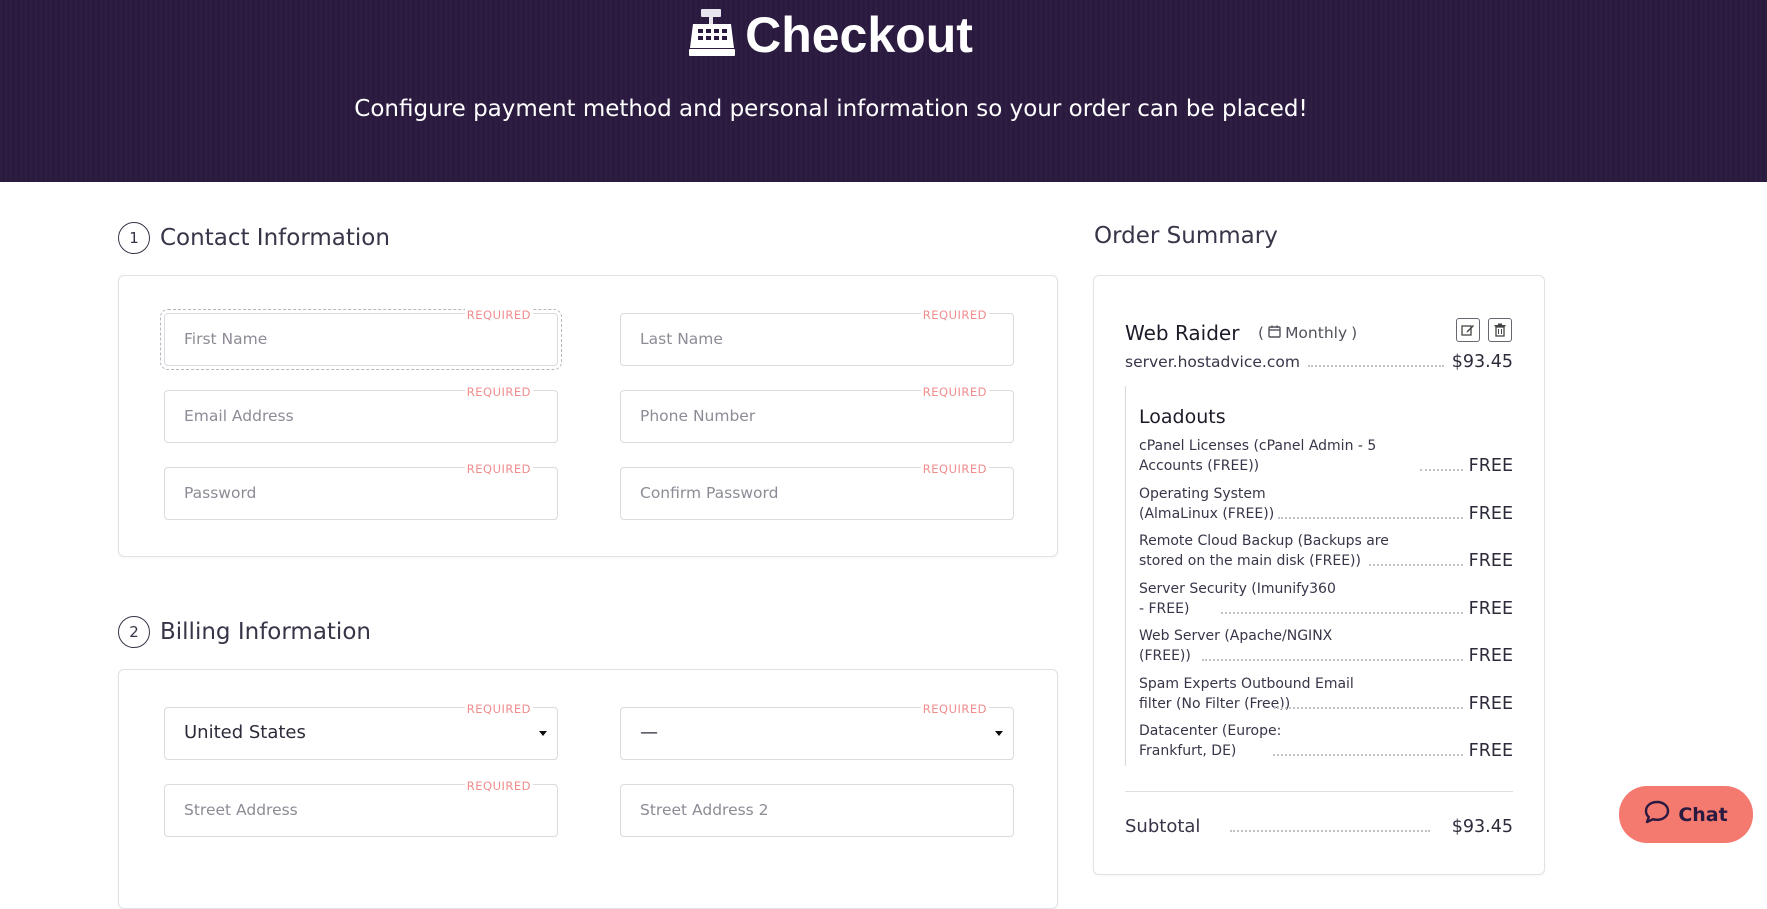 This screenshot has height=909, width=1767. I want to click on loadout-label-line1: Operating System, so click(1202, 494).